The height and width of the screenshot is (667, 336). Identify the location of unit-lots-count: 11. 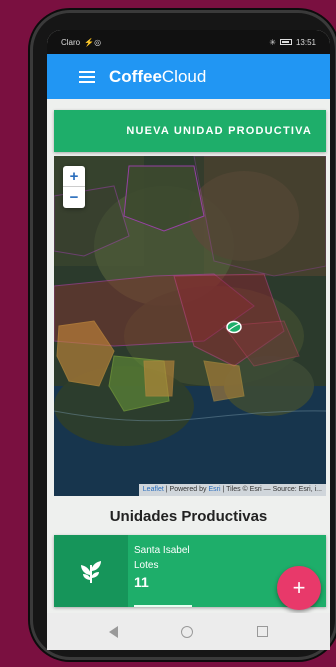
(141, 582).